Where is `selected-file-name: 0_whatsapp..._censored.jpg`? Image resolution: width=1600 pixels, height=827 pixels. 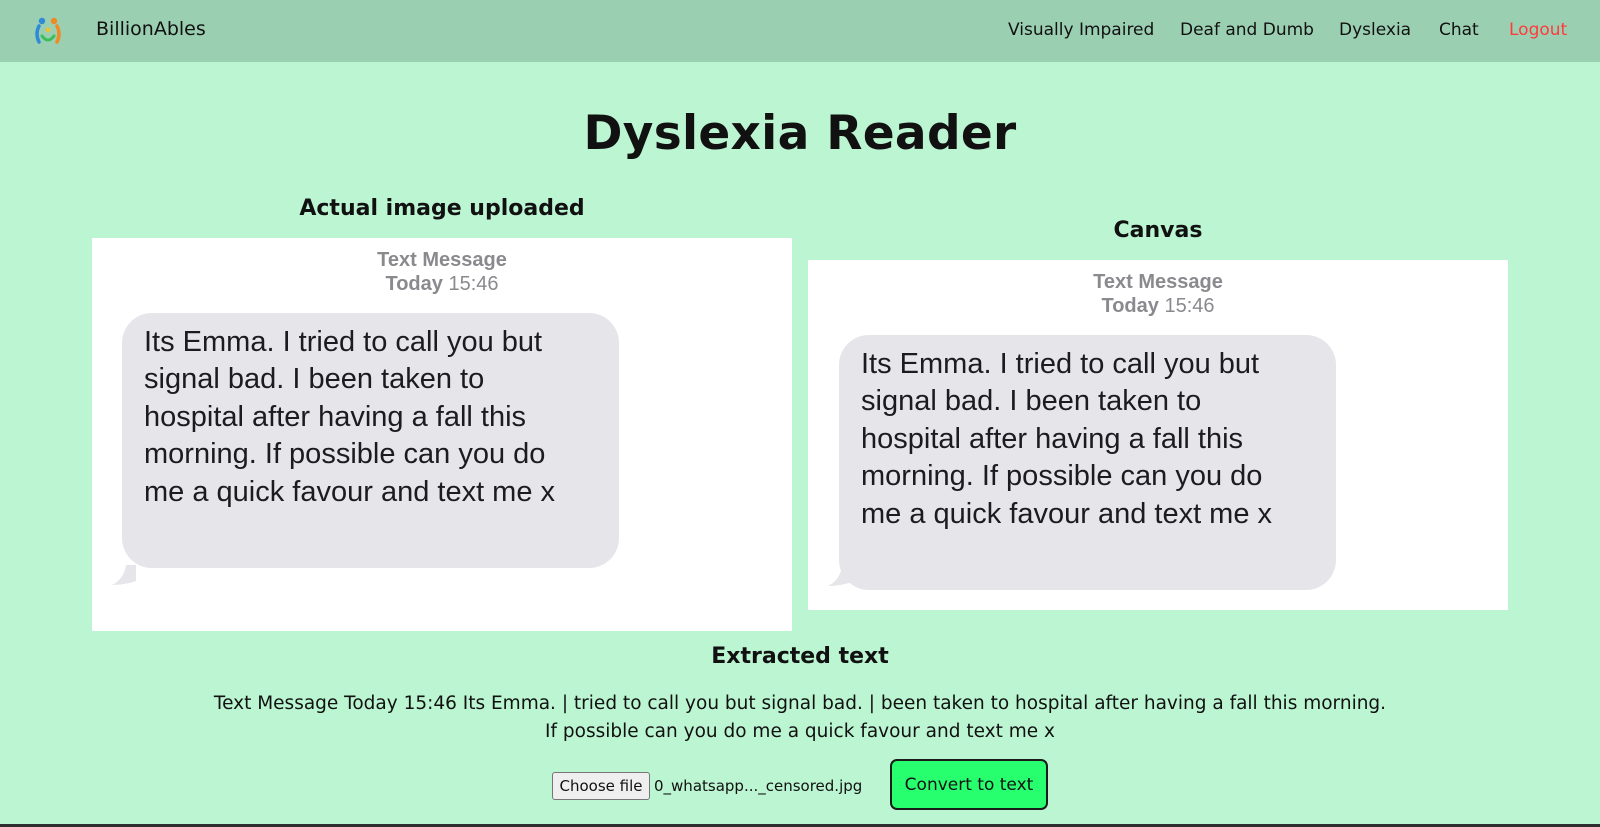 selected-file-name: 0_whatsapp..._censored.jpg is located at coordinates (758, 786).